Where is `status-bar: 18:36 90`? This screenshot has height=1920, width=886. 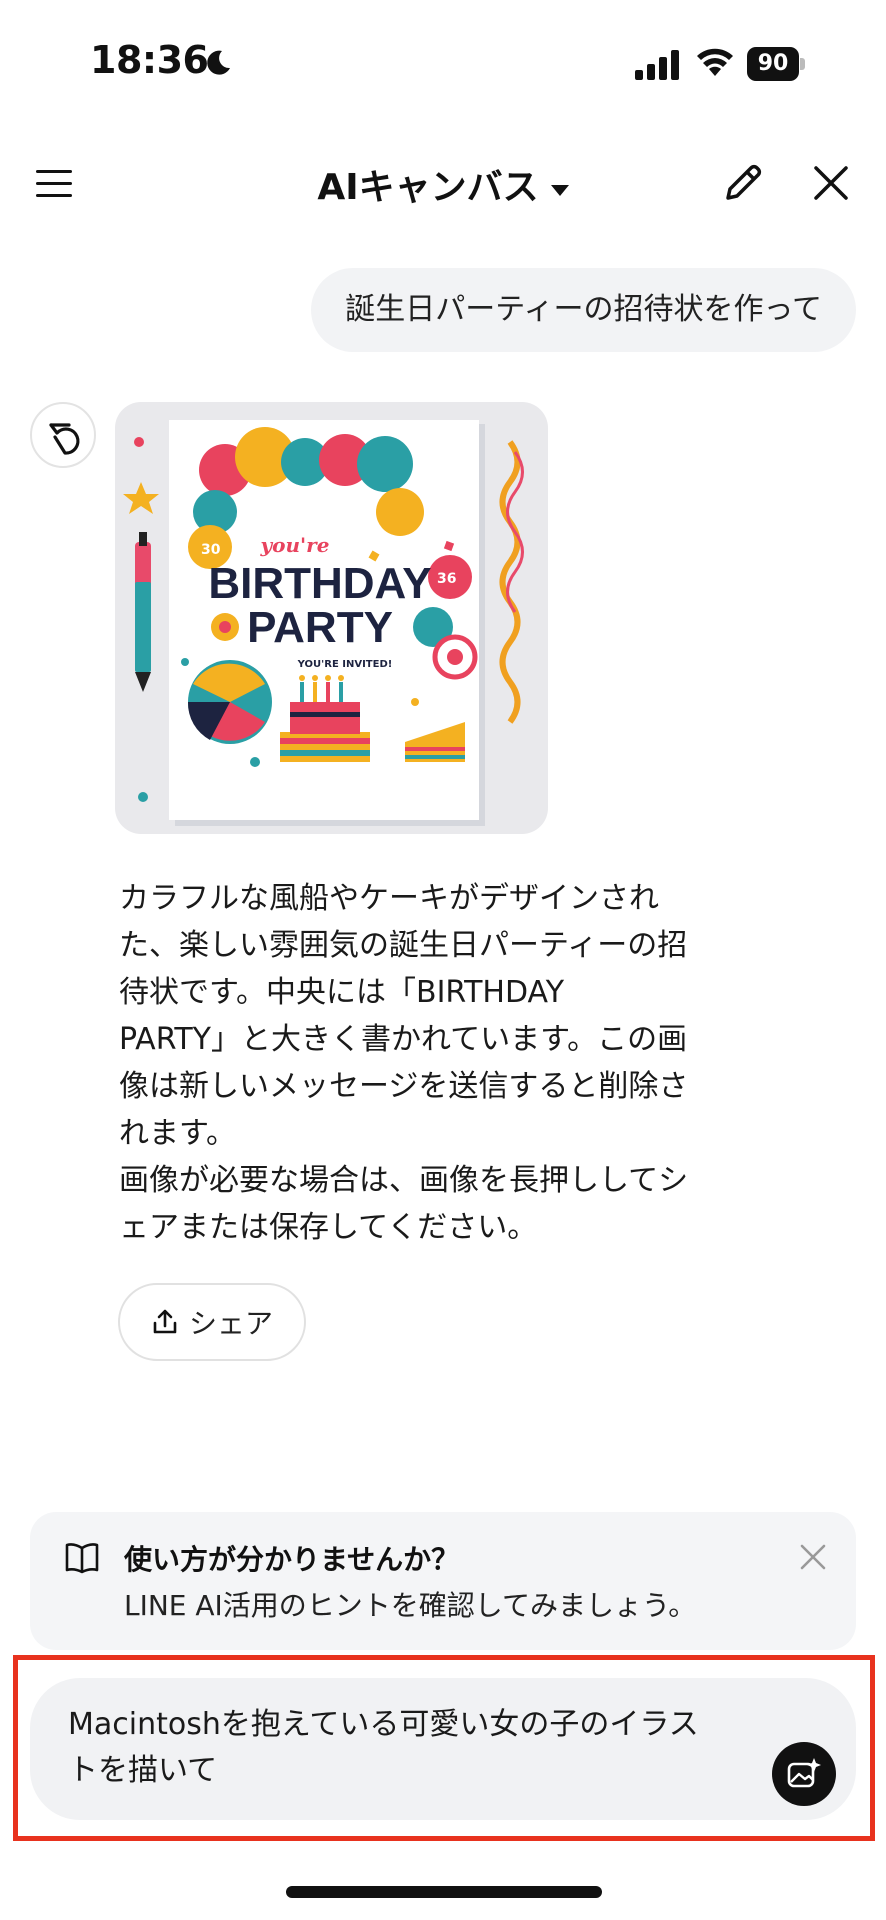 status-bar: 18:36 90 is located at coordinates (443, 65).